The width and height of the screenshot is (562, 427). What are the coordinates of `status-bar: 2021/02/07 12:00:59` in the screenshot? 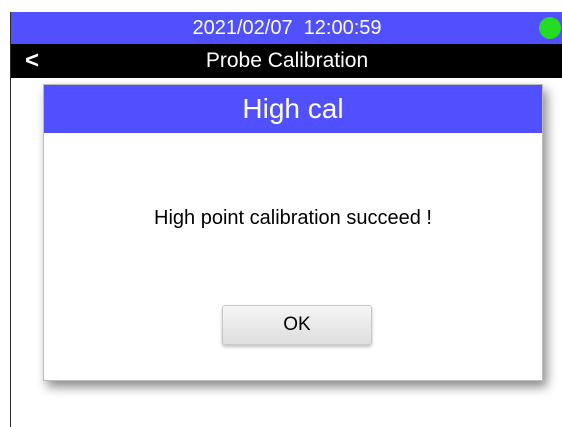 It's located at (286, 28).